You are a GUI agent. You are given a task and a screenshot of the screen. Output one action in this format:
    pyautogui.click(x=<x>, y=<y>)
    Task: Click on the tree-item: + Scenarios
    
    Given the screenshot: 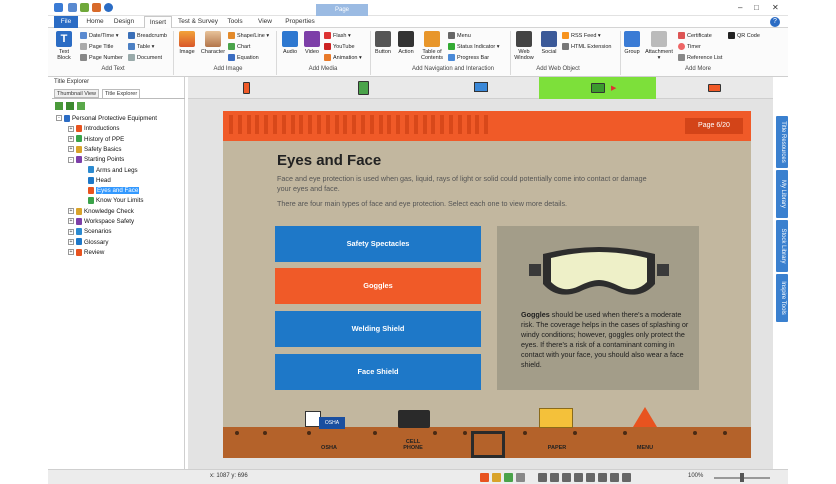 What is the action you would take?
    pyautogui.click(x=90, y=232)
    